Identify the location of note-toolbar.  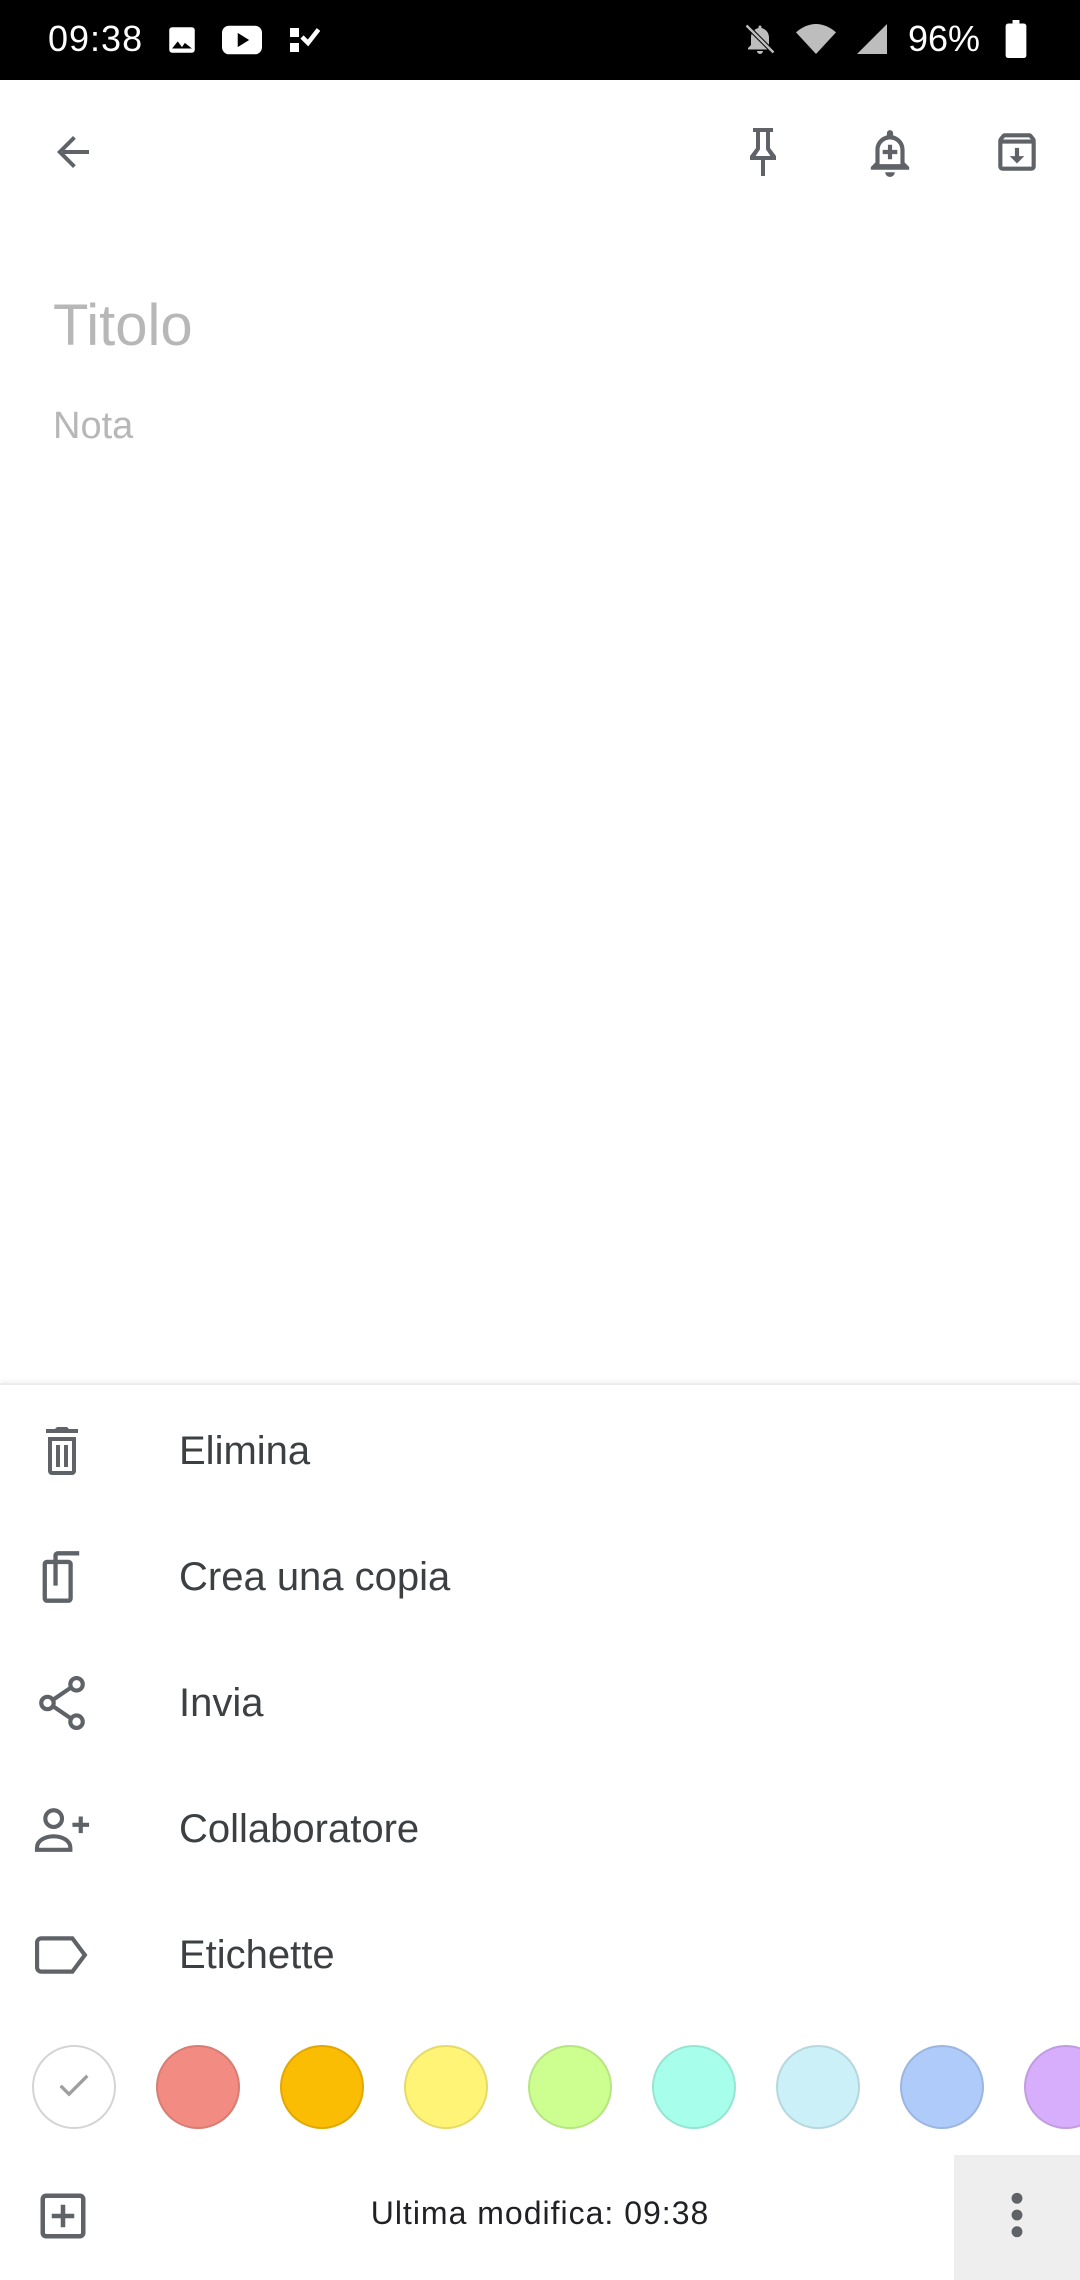
(540, 155).